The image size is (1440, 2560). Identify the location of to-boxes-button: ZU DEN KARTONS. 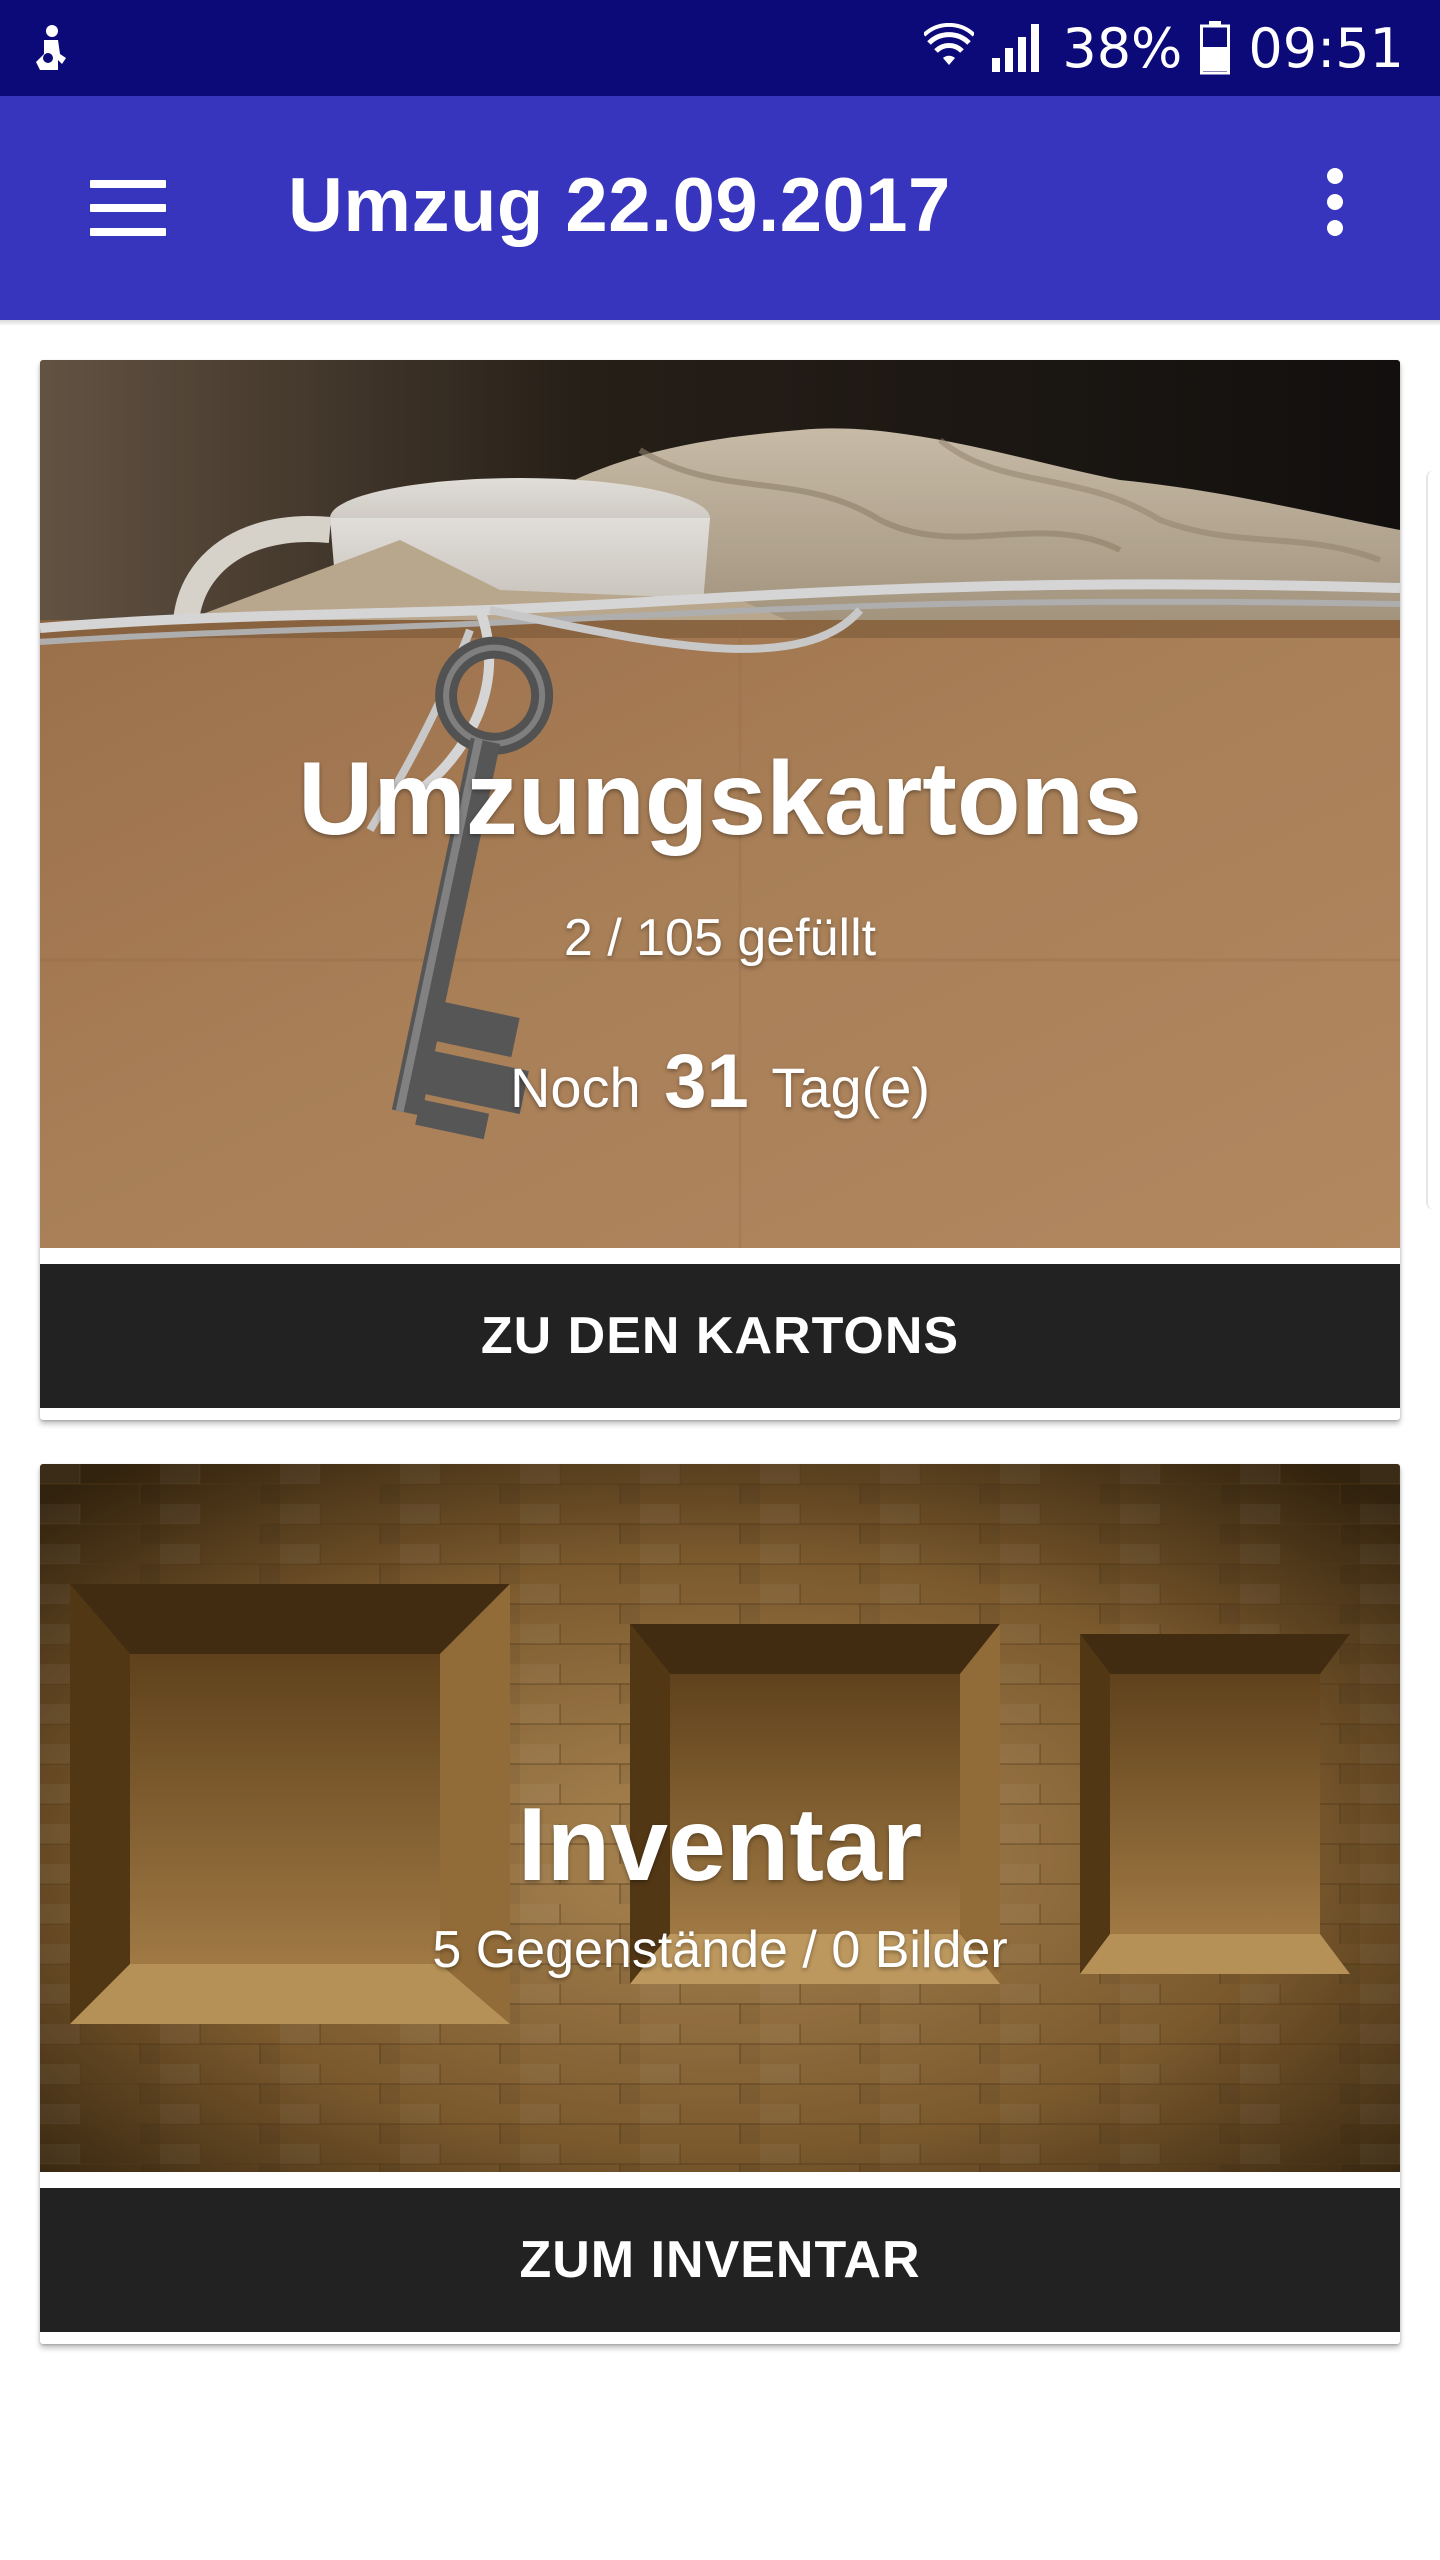
(720, 1336).